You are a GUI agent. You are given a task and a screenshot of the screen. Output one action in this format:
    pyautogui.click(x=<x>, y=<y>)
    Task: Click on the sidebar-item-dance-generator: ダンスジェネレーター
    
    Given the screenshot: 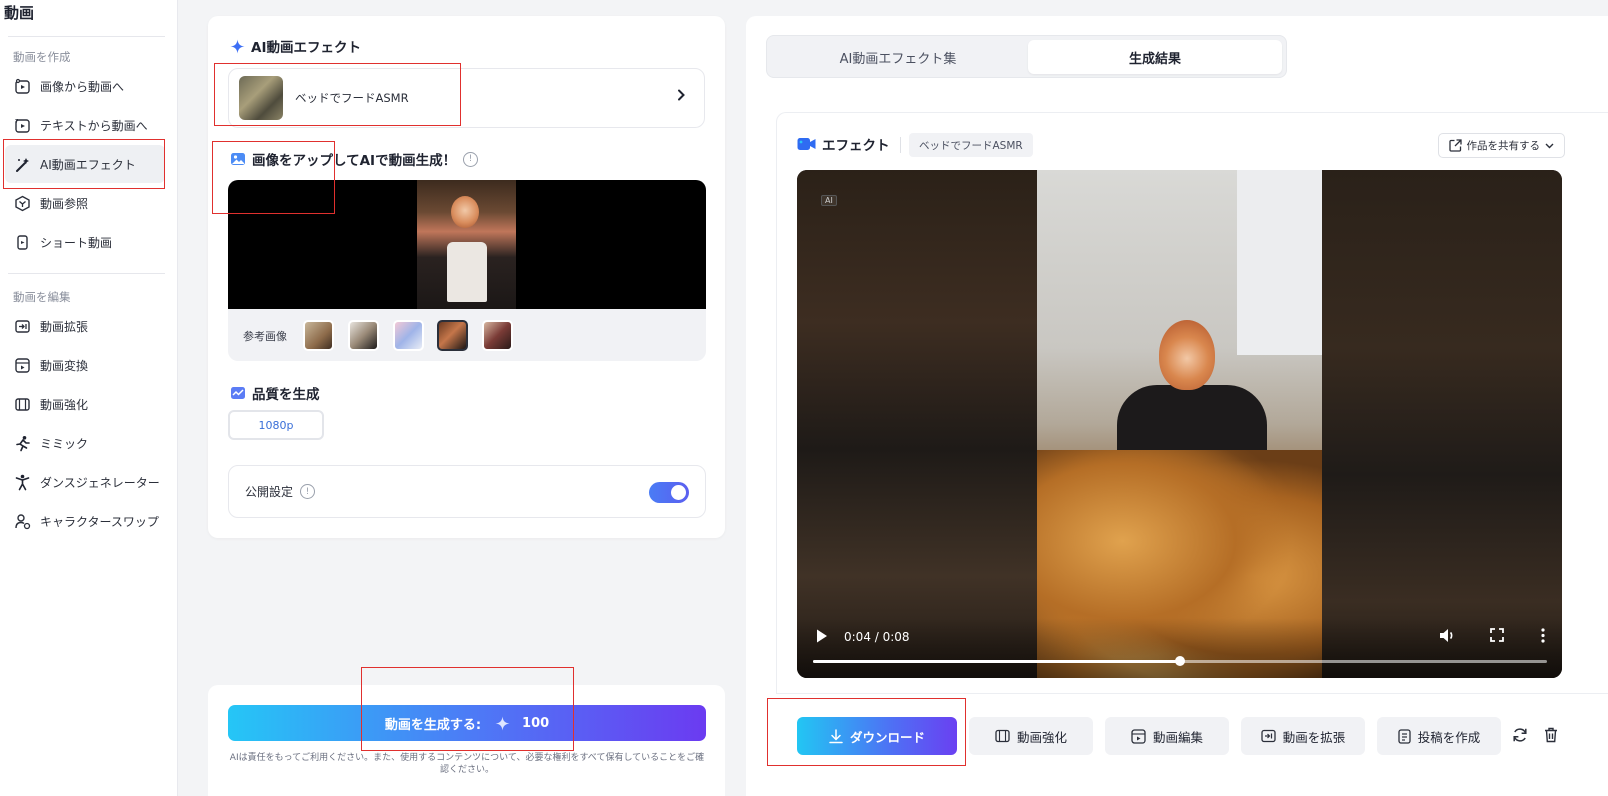 What is the action you would take?
    pyautogui.click(x=85, y=482)
    